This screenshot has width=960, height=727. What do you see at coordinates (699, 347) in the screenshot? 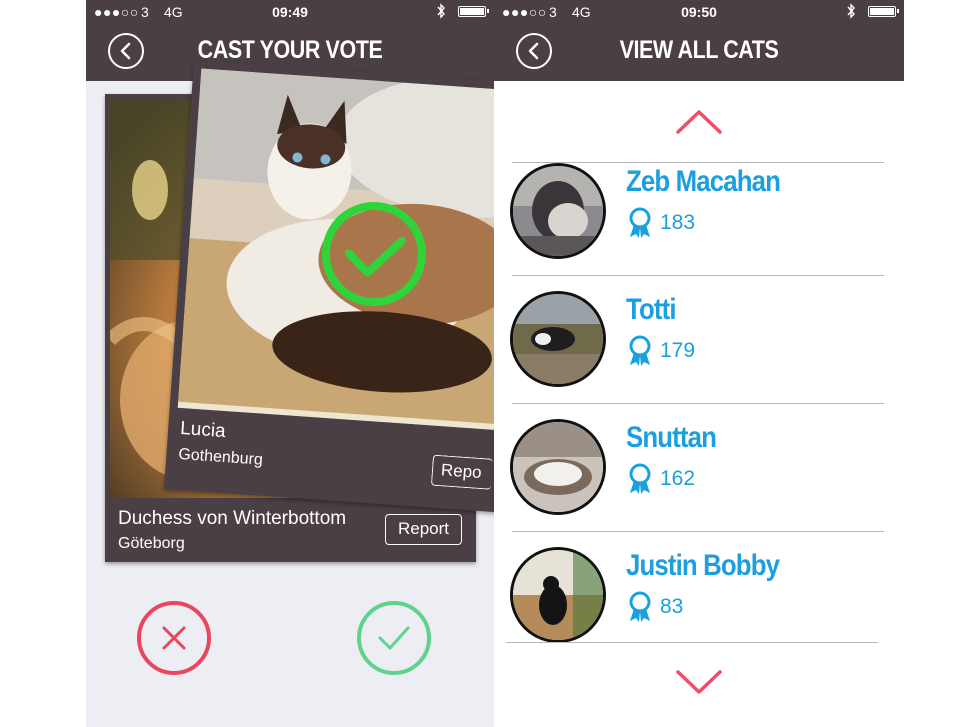
I see `cat-list-item: Totti 179` at bounding box center [699, 347].